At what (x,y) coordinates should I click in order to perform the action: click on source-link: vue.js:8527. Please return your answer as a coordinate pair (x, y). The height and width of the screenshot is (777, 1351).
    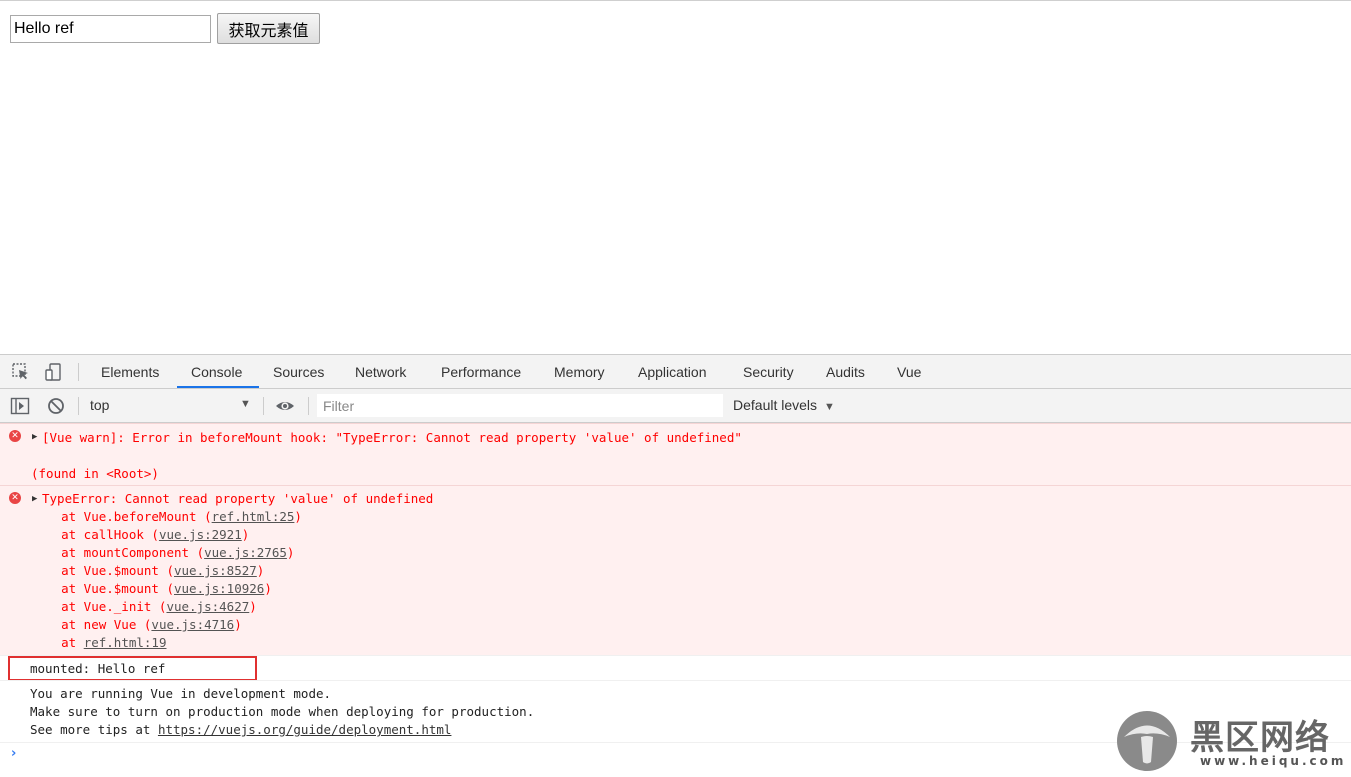
    Looking at the image, I should click on (215, 570).